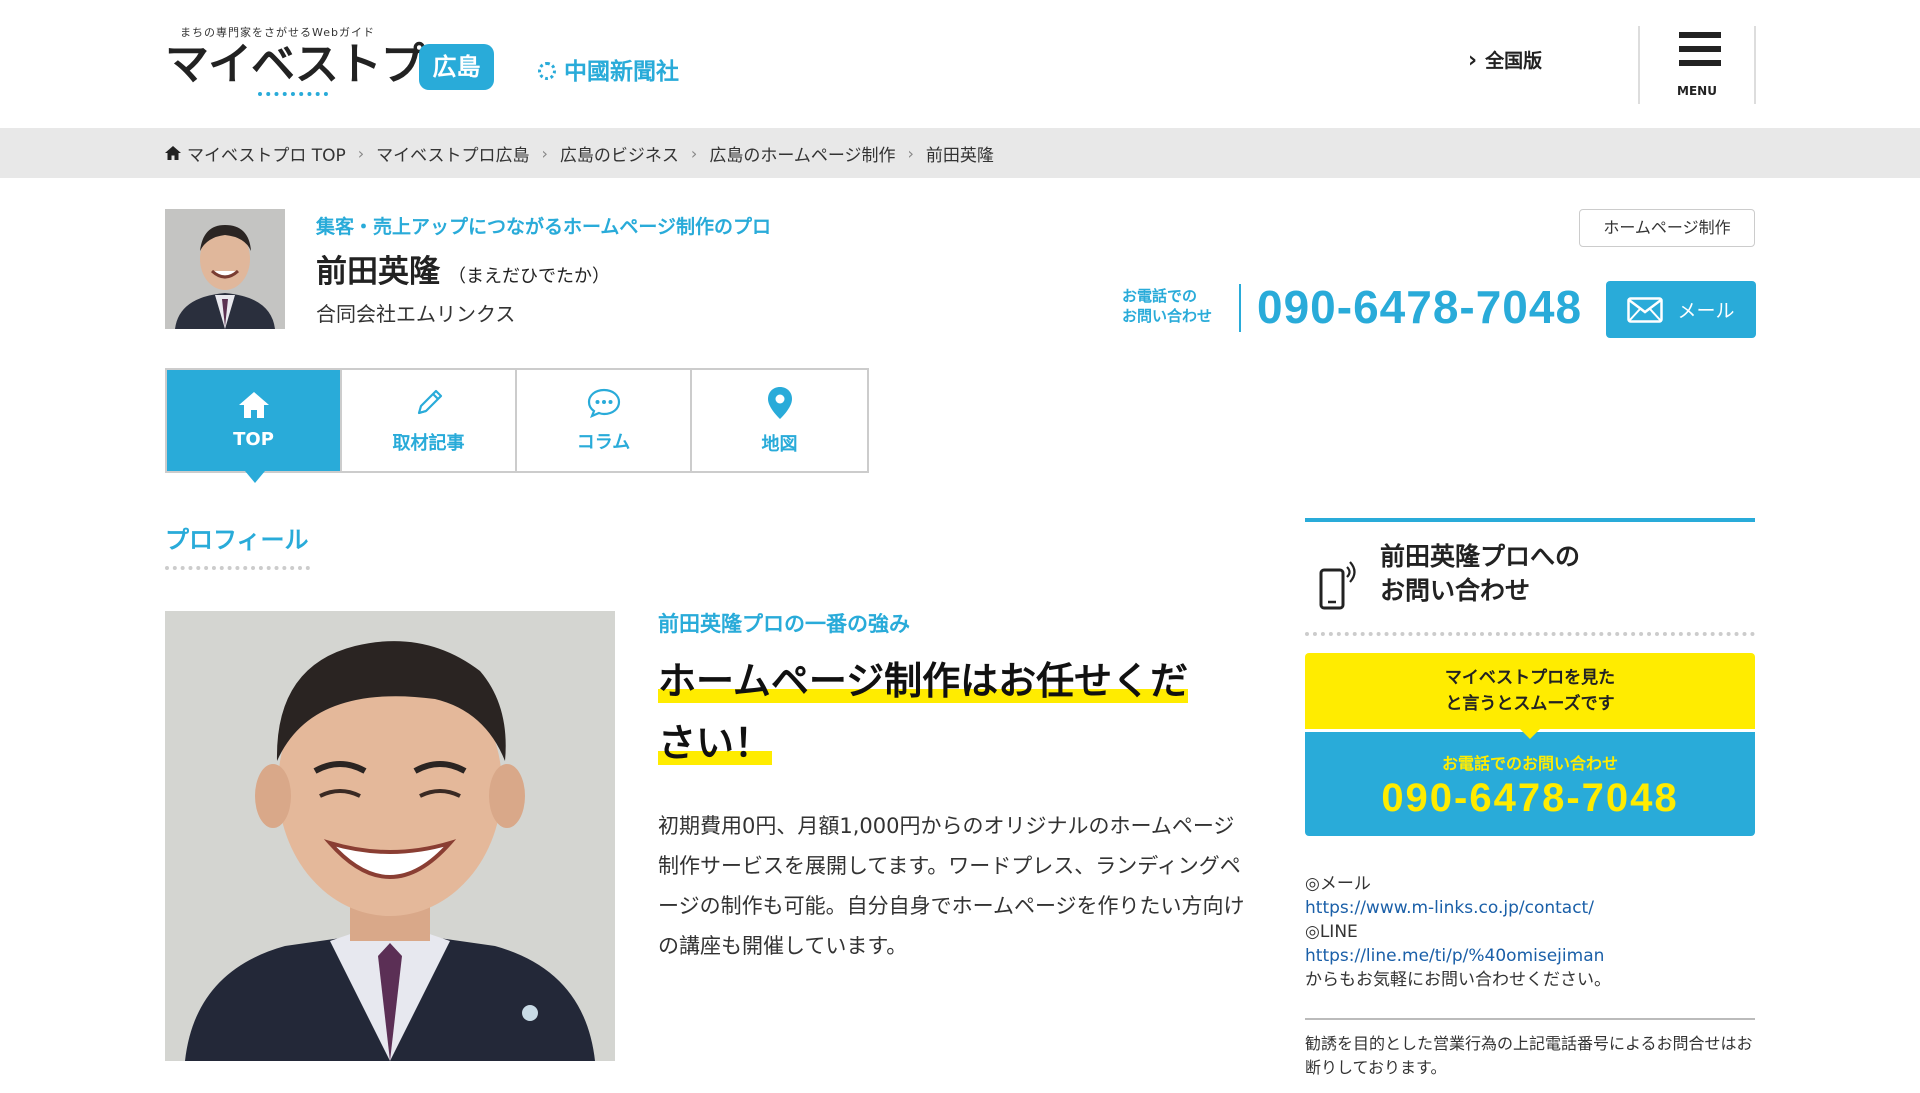 This screenshot has width=1920, height=1093. I want to click on person-photo-small, so click(225, 269).